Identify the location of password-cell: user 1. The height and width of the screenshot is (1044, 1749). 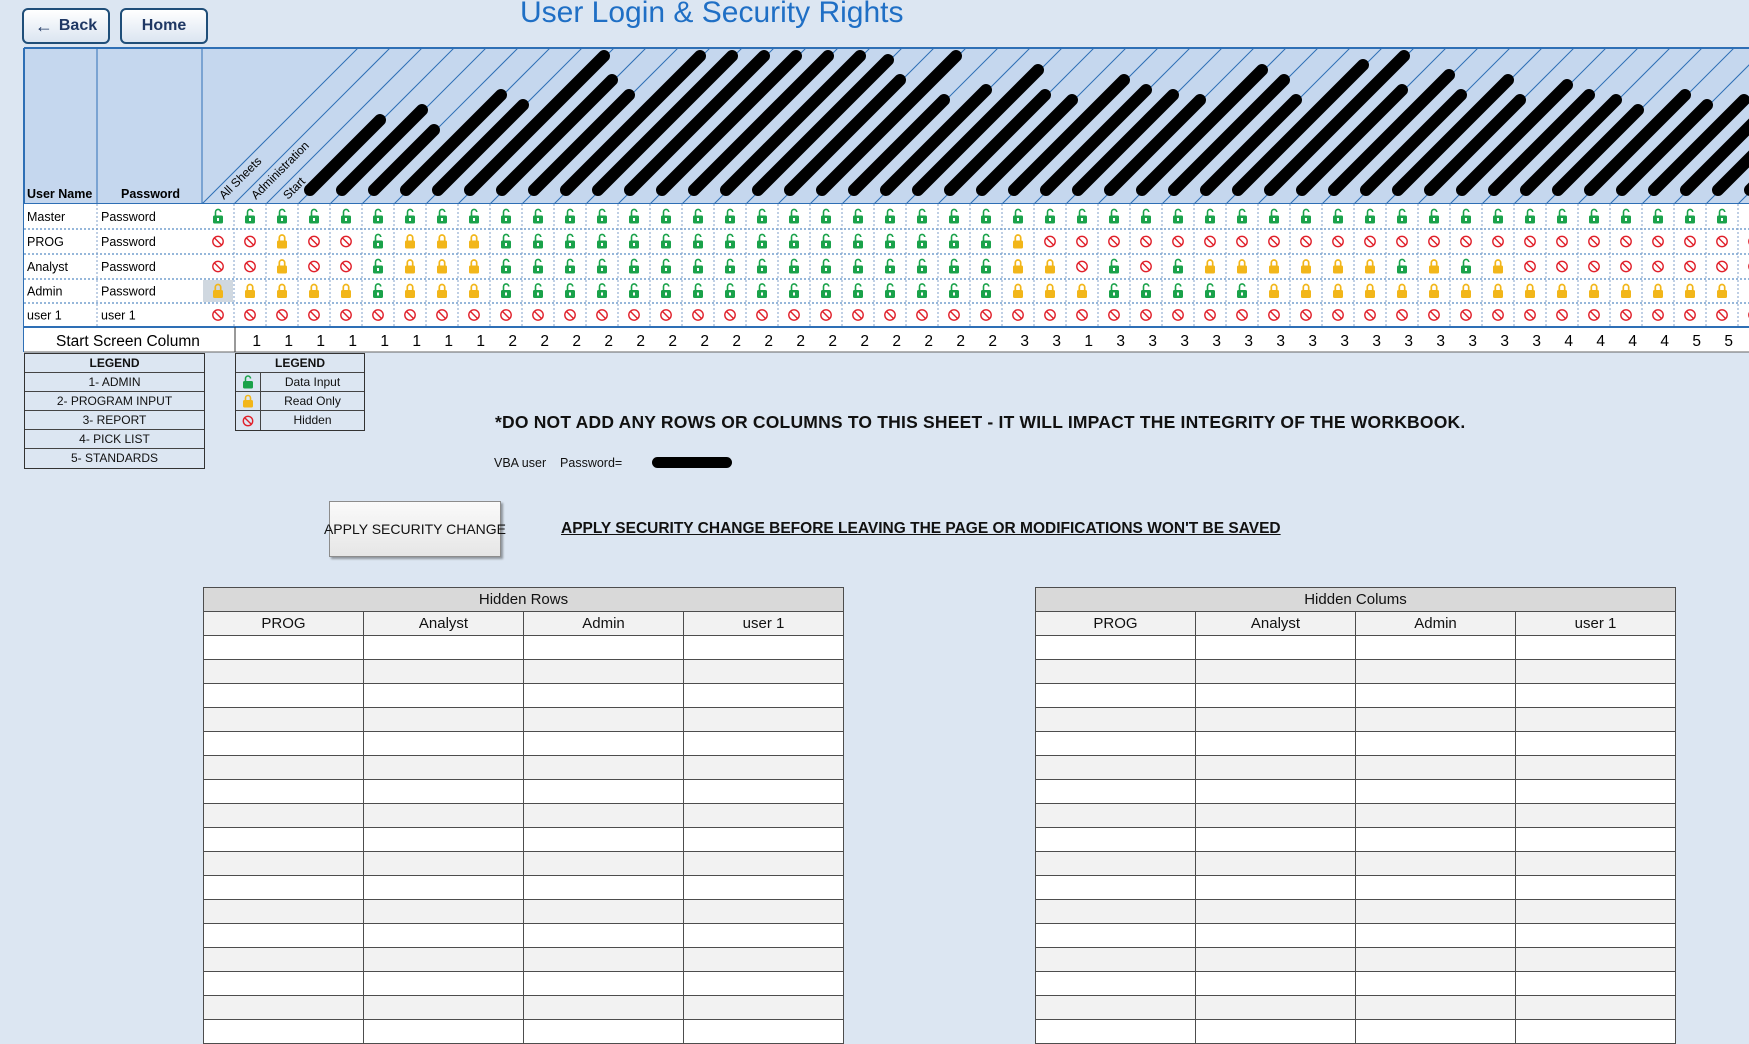
(118, 316).